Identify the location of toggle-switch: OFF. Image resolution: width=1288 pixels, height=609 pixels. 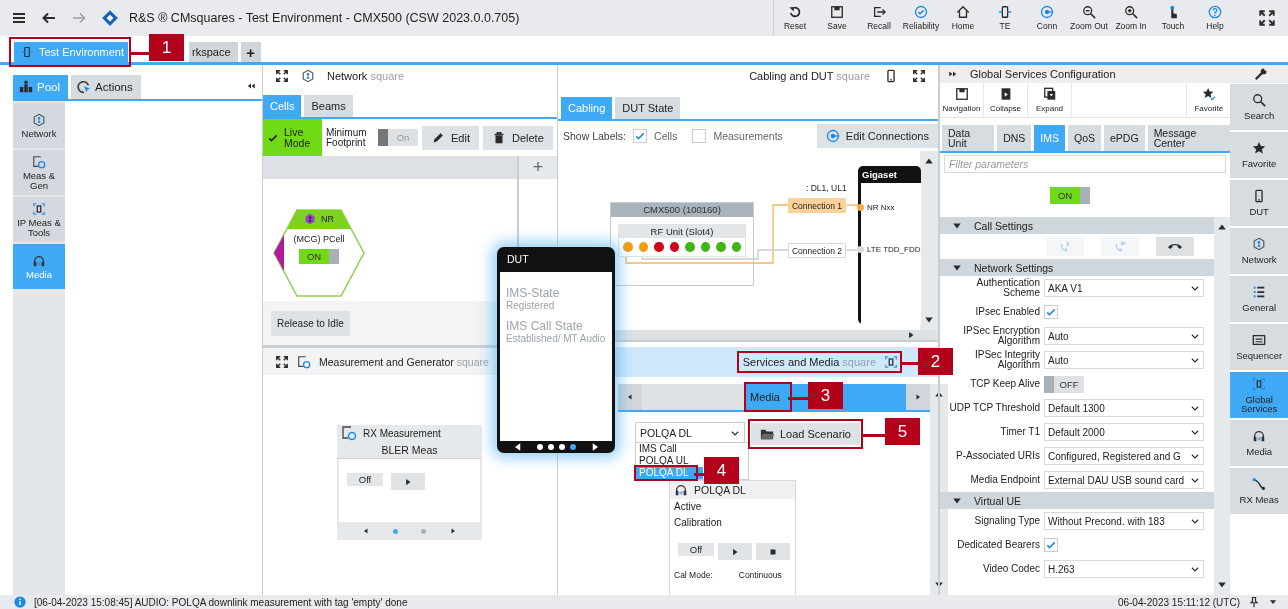
(1064, 384).